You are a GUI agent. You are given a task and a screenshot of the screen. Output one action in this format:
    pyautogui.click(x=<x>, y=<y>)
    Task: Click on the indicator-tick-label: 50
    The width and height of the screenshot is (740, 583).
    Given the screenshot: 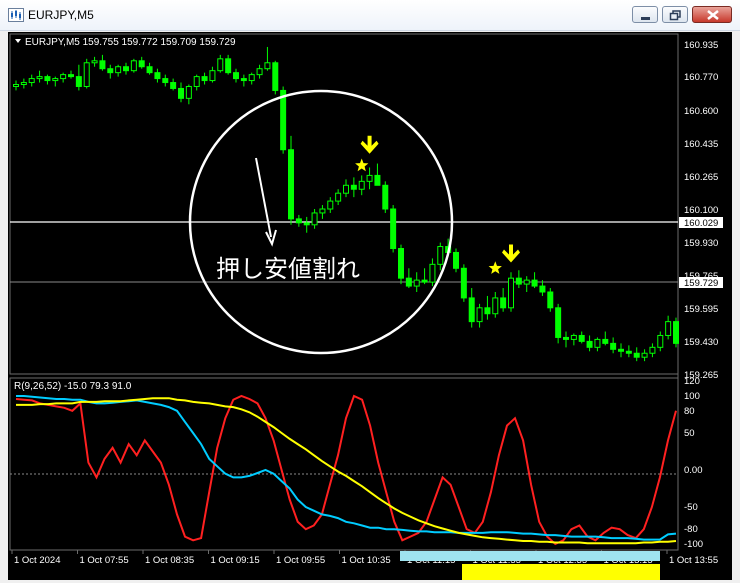 What is the action you would take?
    pyautogui.click(x=689, y=433)
    